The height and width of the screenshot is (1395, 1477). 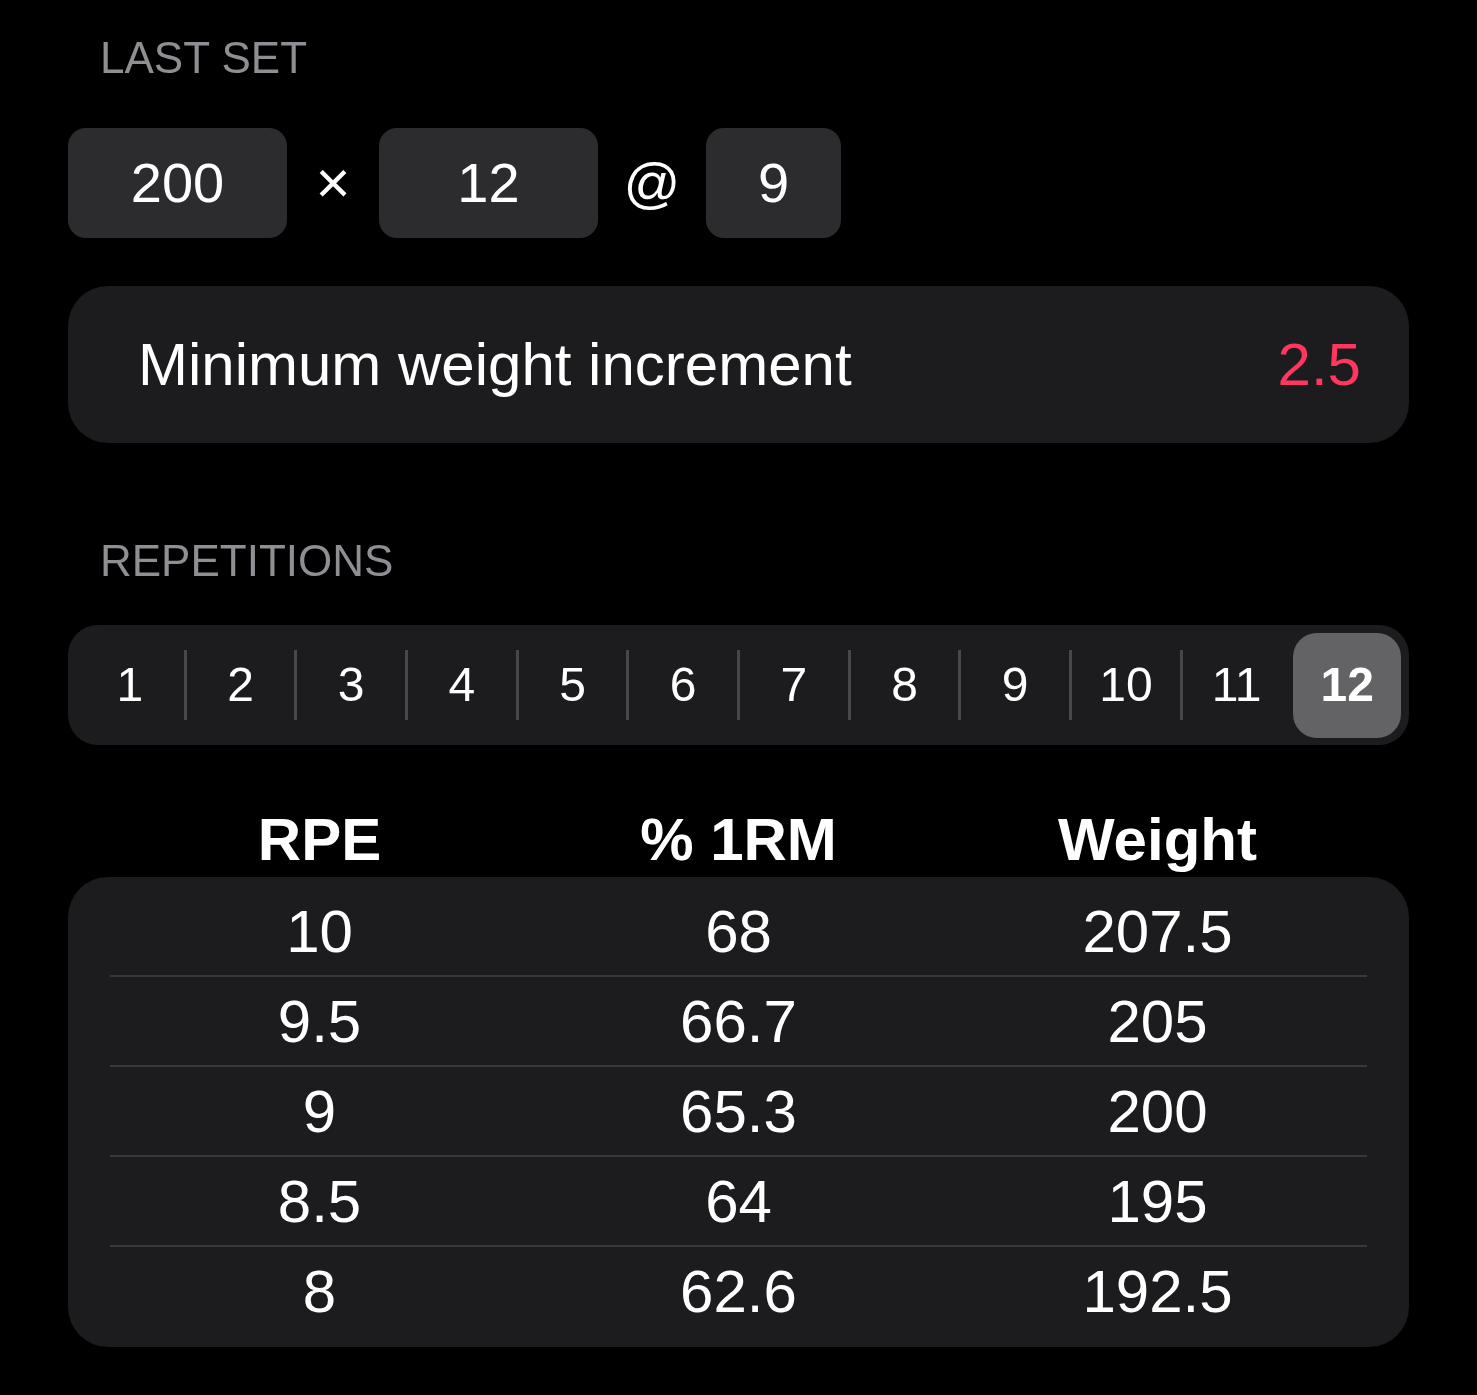 I want to click on table-cell: 65.3, so click(x=738, y=1111).